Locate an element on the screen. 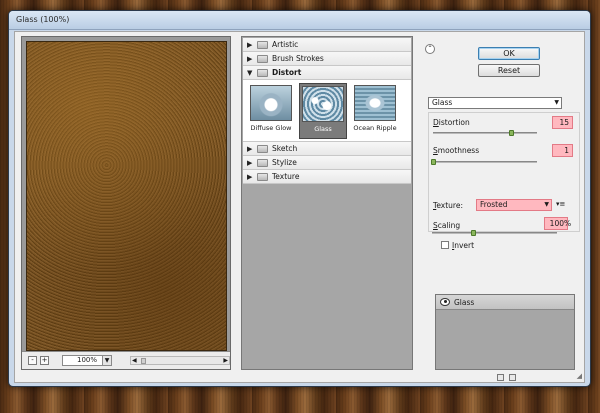  collapse-arrow-icon: ▼ is located at coordinates (250, 72).